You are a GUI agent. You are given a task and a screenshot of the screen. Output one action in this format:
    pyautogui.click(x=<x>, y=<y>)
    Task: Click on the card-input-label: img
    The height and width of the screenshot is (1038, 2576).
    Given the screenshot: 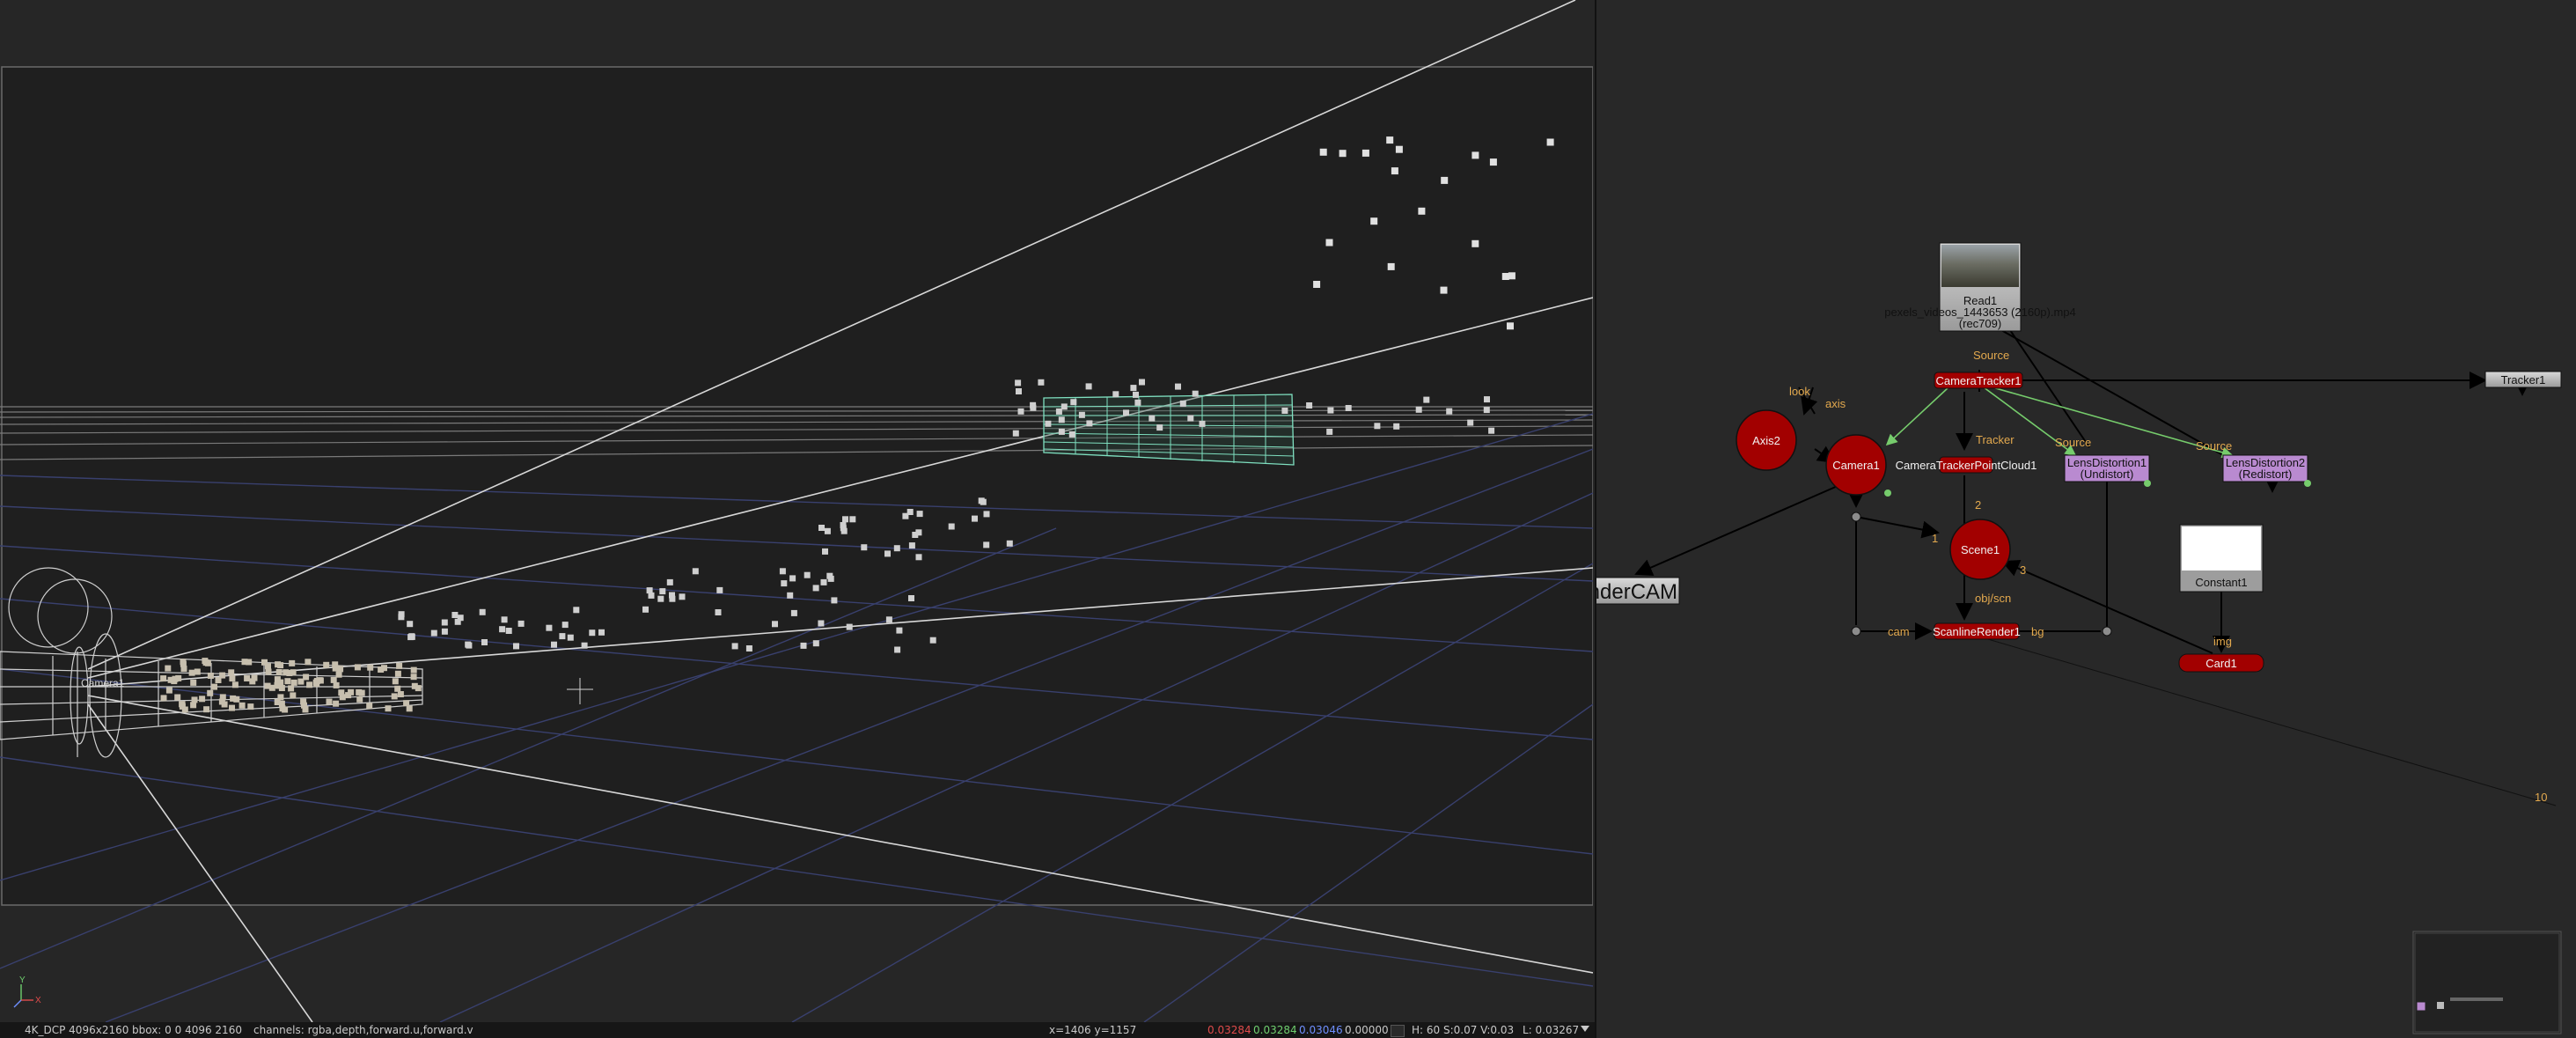 What is the action you would take?
    pyautogui.click(x=2222, y=641)
    